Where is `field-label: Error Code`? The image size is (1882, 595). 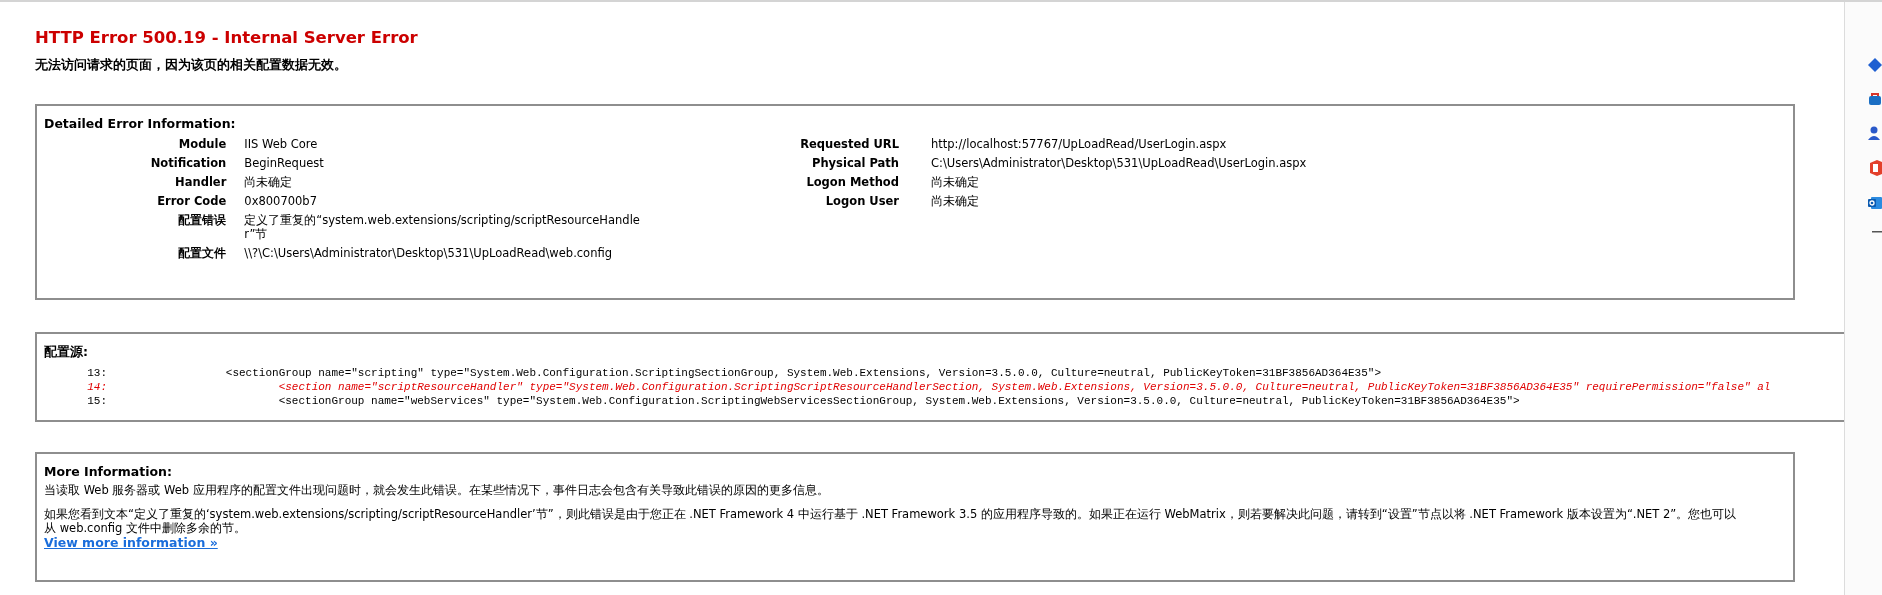
field-label: Error Code is located at coordinates (192, 202).